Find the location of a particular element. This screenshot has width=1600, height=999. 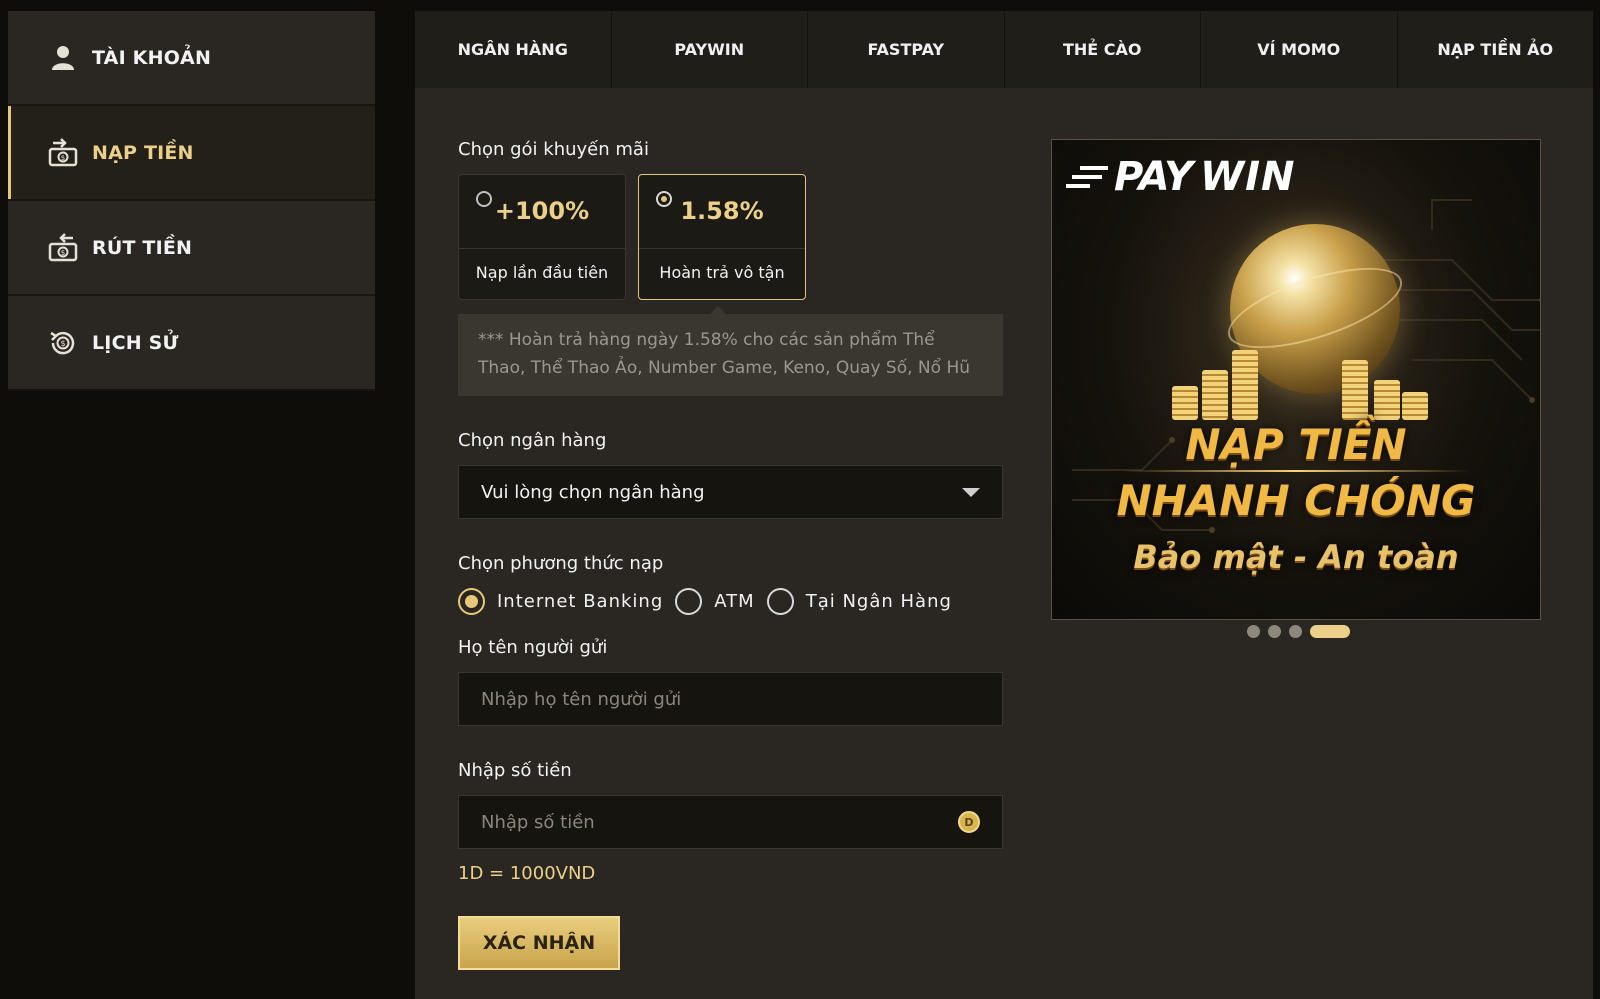

sender-name-field is located at coordinates (730, 699).